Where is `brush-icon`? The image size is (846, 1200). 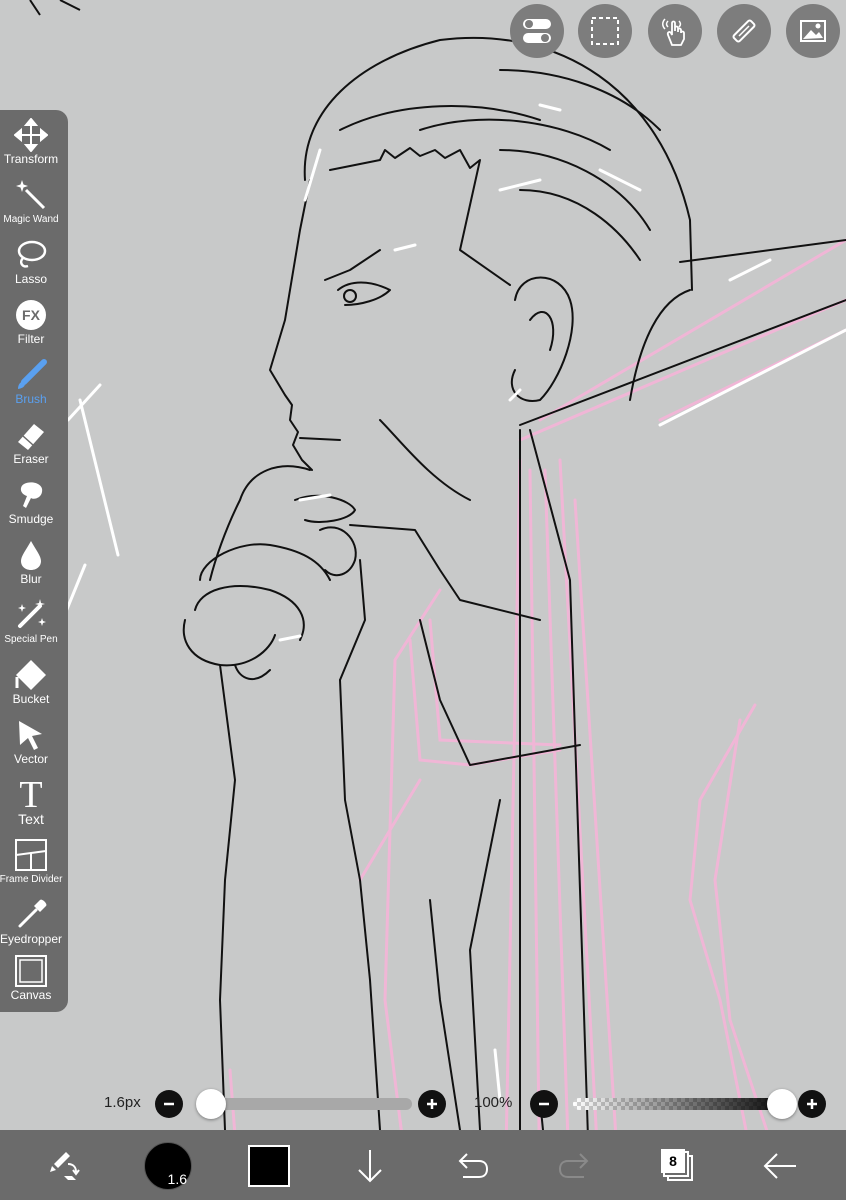 brush-icon is located at coordinates (32, 374).